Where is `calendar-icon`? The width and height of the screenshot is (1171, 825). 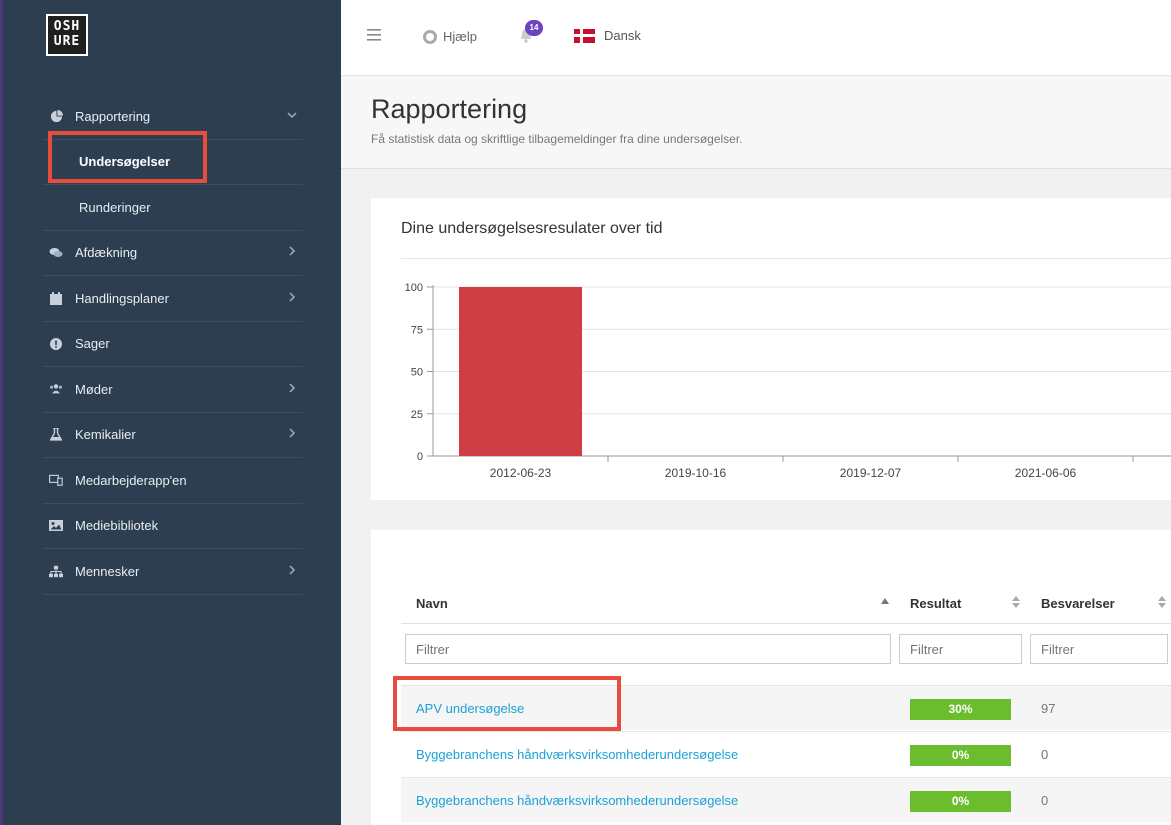
calendar-icon is located at coordinates (56, 298).